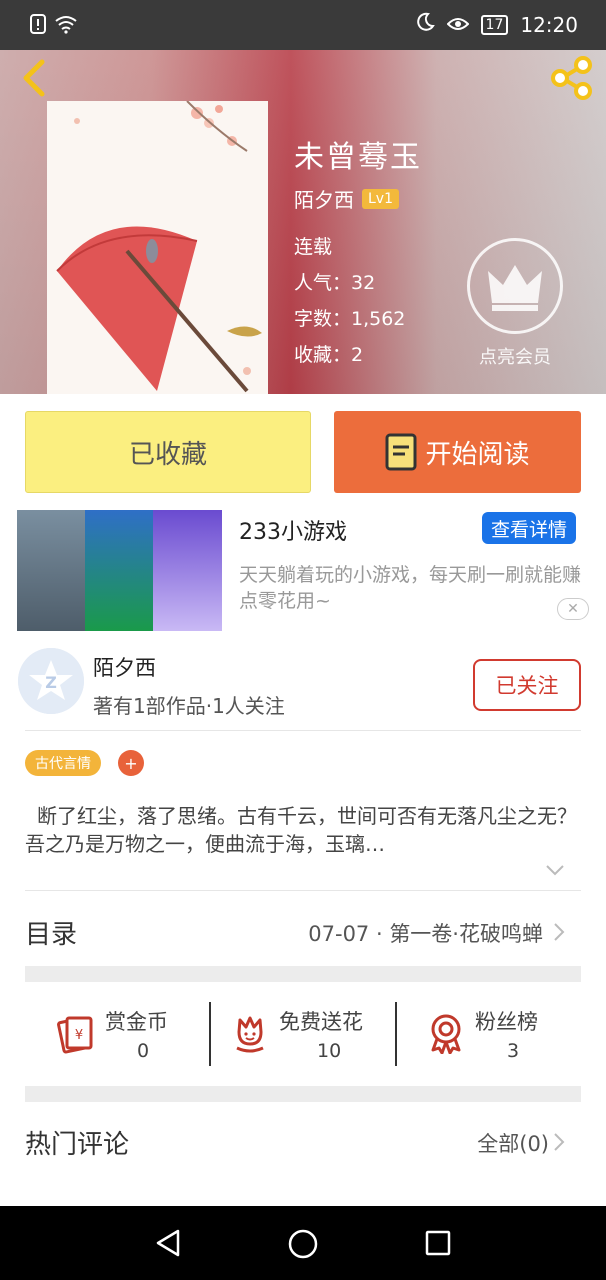  I want to click on book-word-count: 字数：1,562, so click(350, 319).